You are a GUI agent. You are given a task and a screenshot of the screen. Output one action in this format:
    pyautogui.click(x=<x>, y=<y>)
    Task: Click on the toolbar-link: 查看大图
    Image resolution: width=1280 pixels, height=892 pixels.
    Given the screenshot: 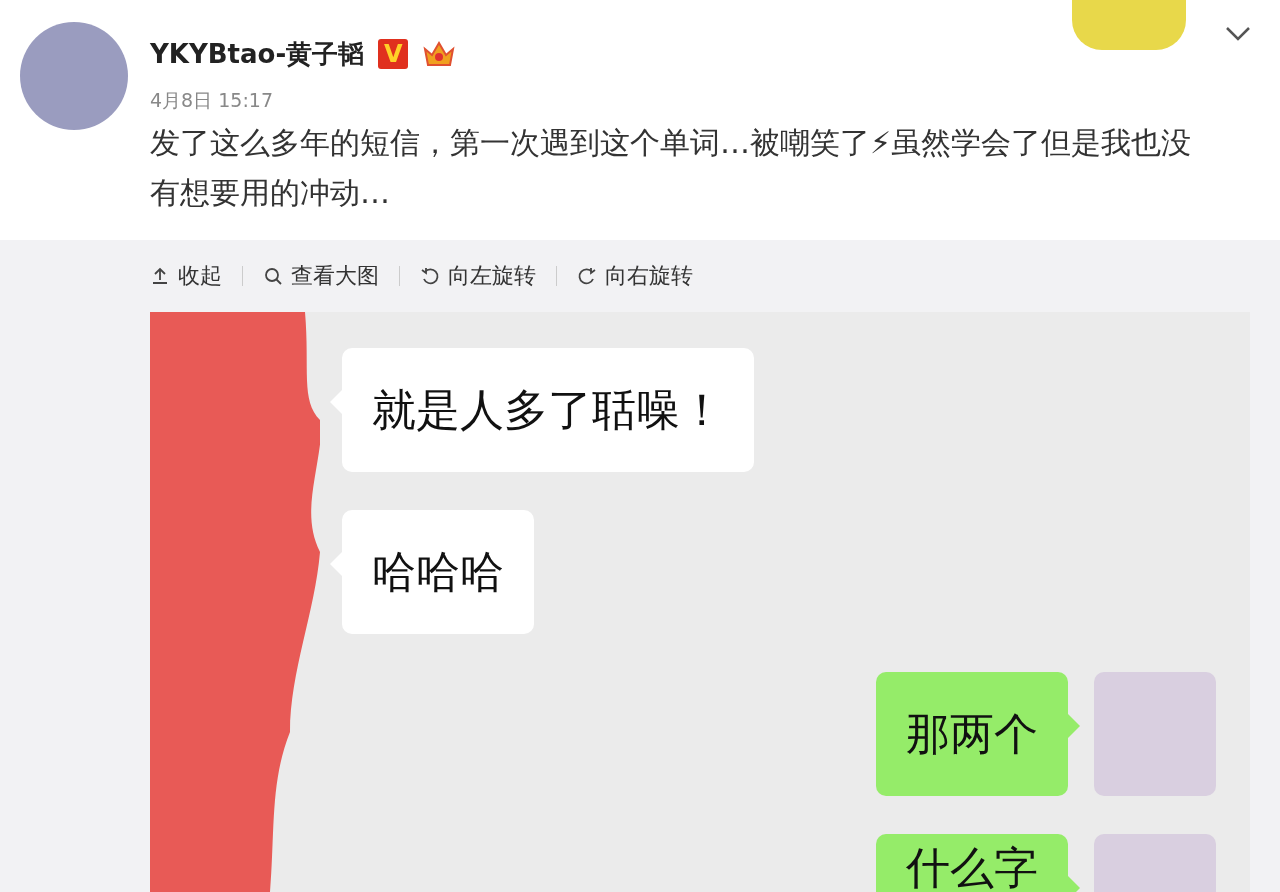 What is the action you would take?
    pyautogui.click(x=321, y=276)
    